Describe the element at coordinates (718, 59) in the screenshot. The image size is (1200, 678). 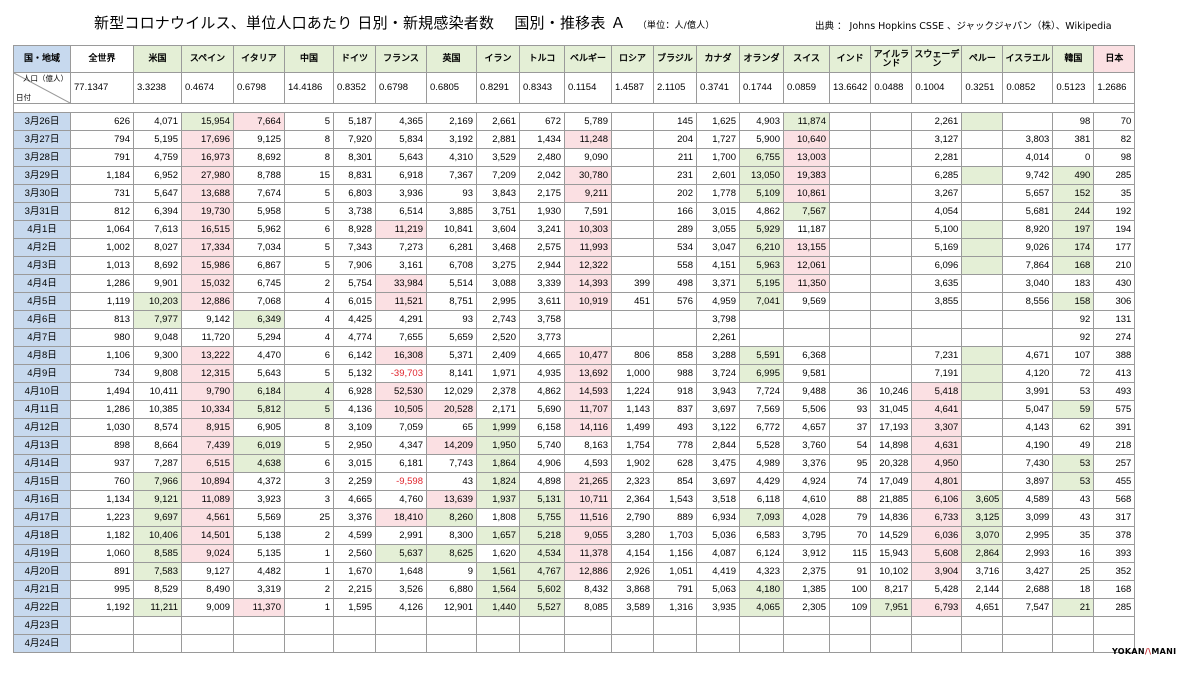
I see `column-header: カナダ` at that location.